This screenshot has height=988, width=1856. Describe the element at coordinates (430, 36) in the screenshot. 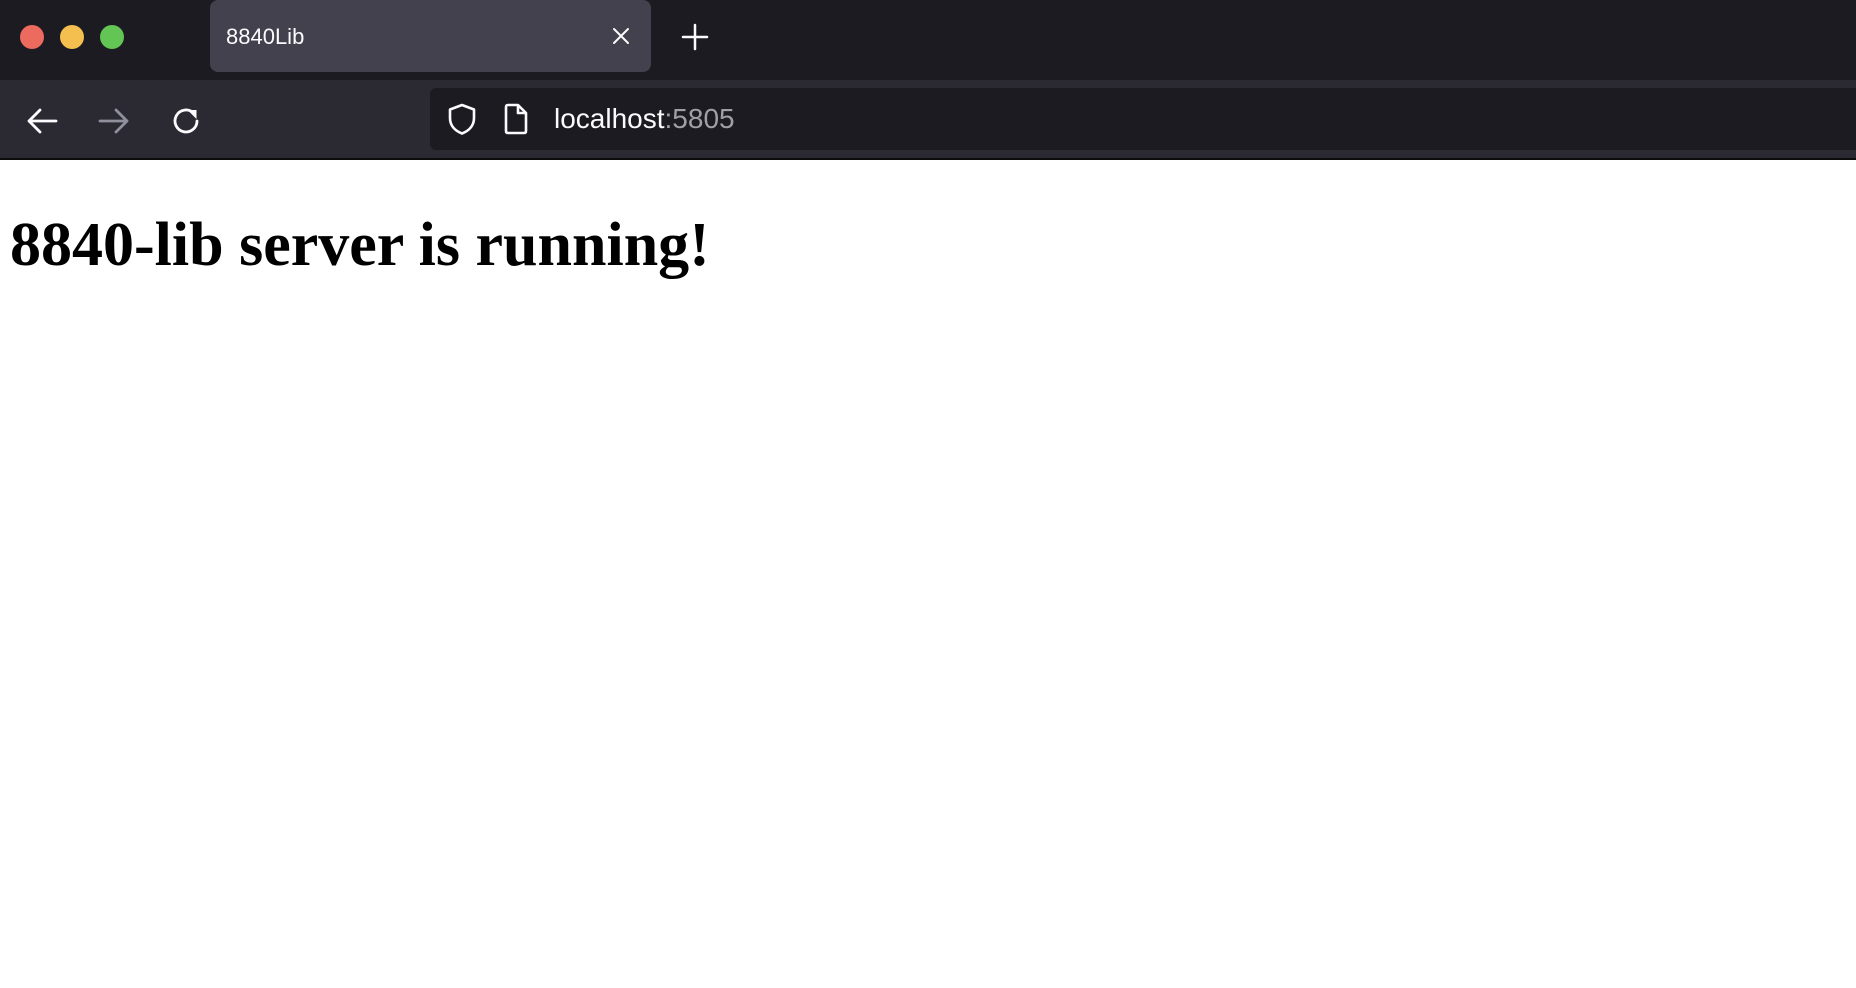

I see `tab-active: 8840Lib` at that location.